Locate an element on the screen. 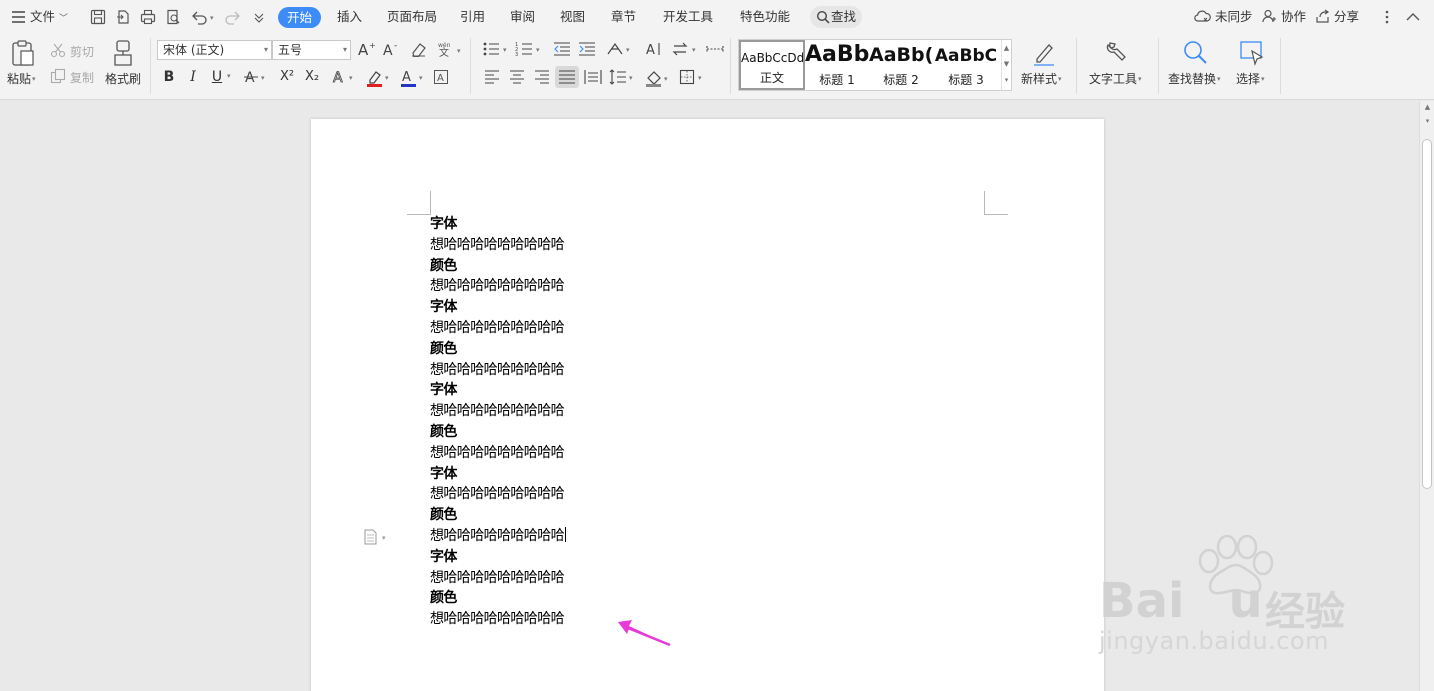 Image resolution: width=1434 pixels, height=691 pixels. justify-button is located at coordinates (567, 77).